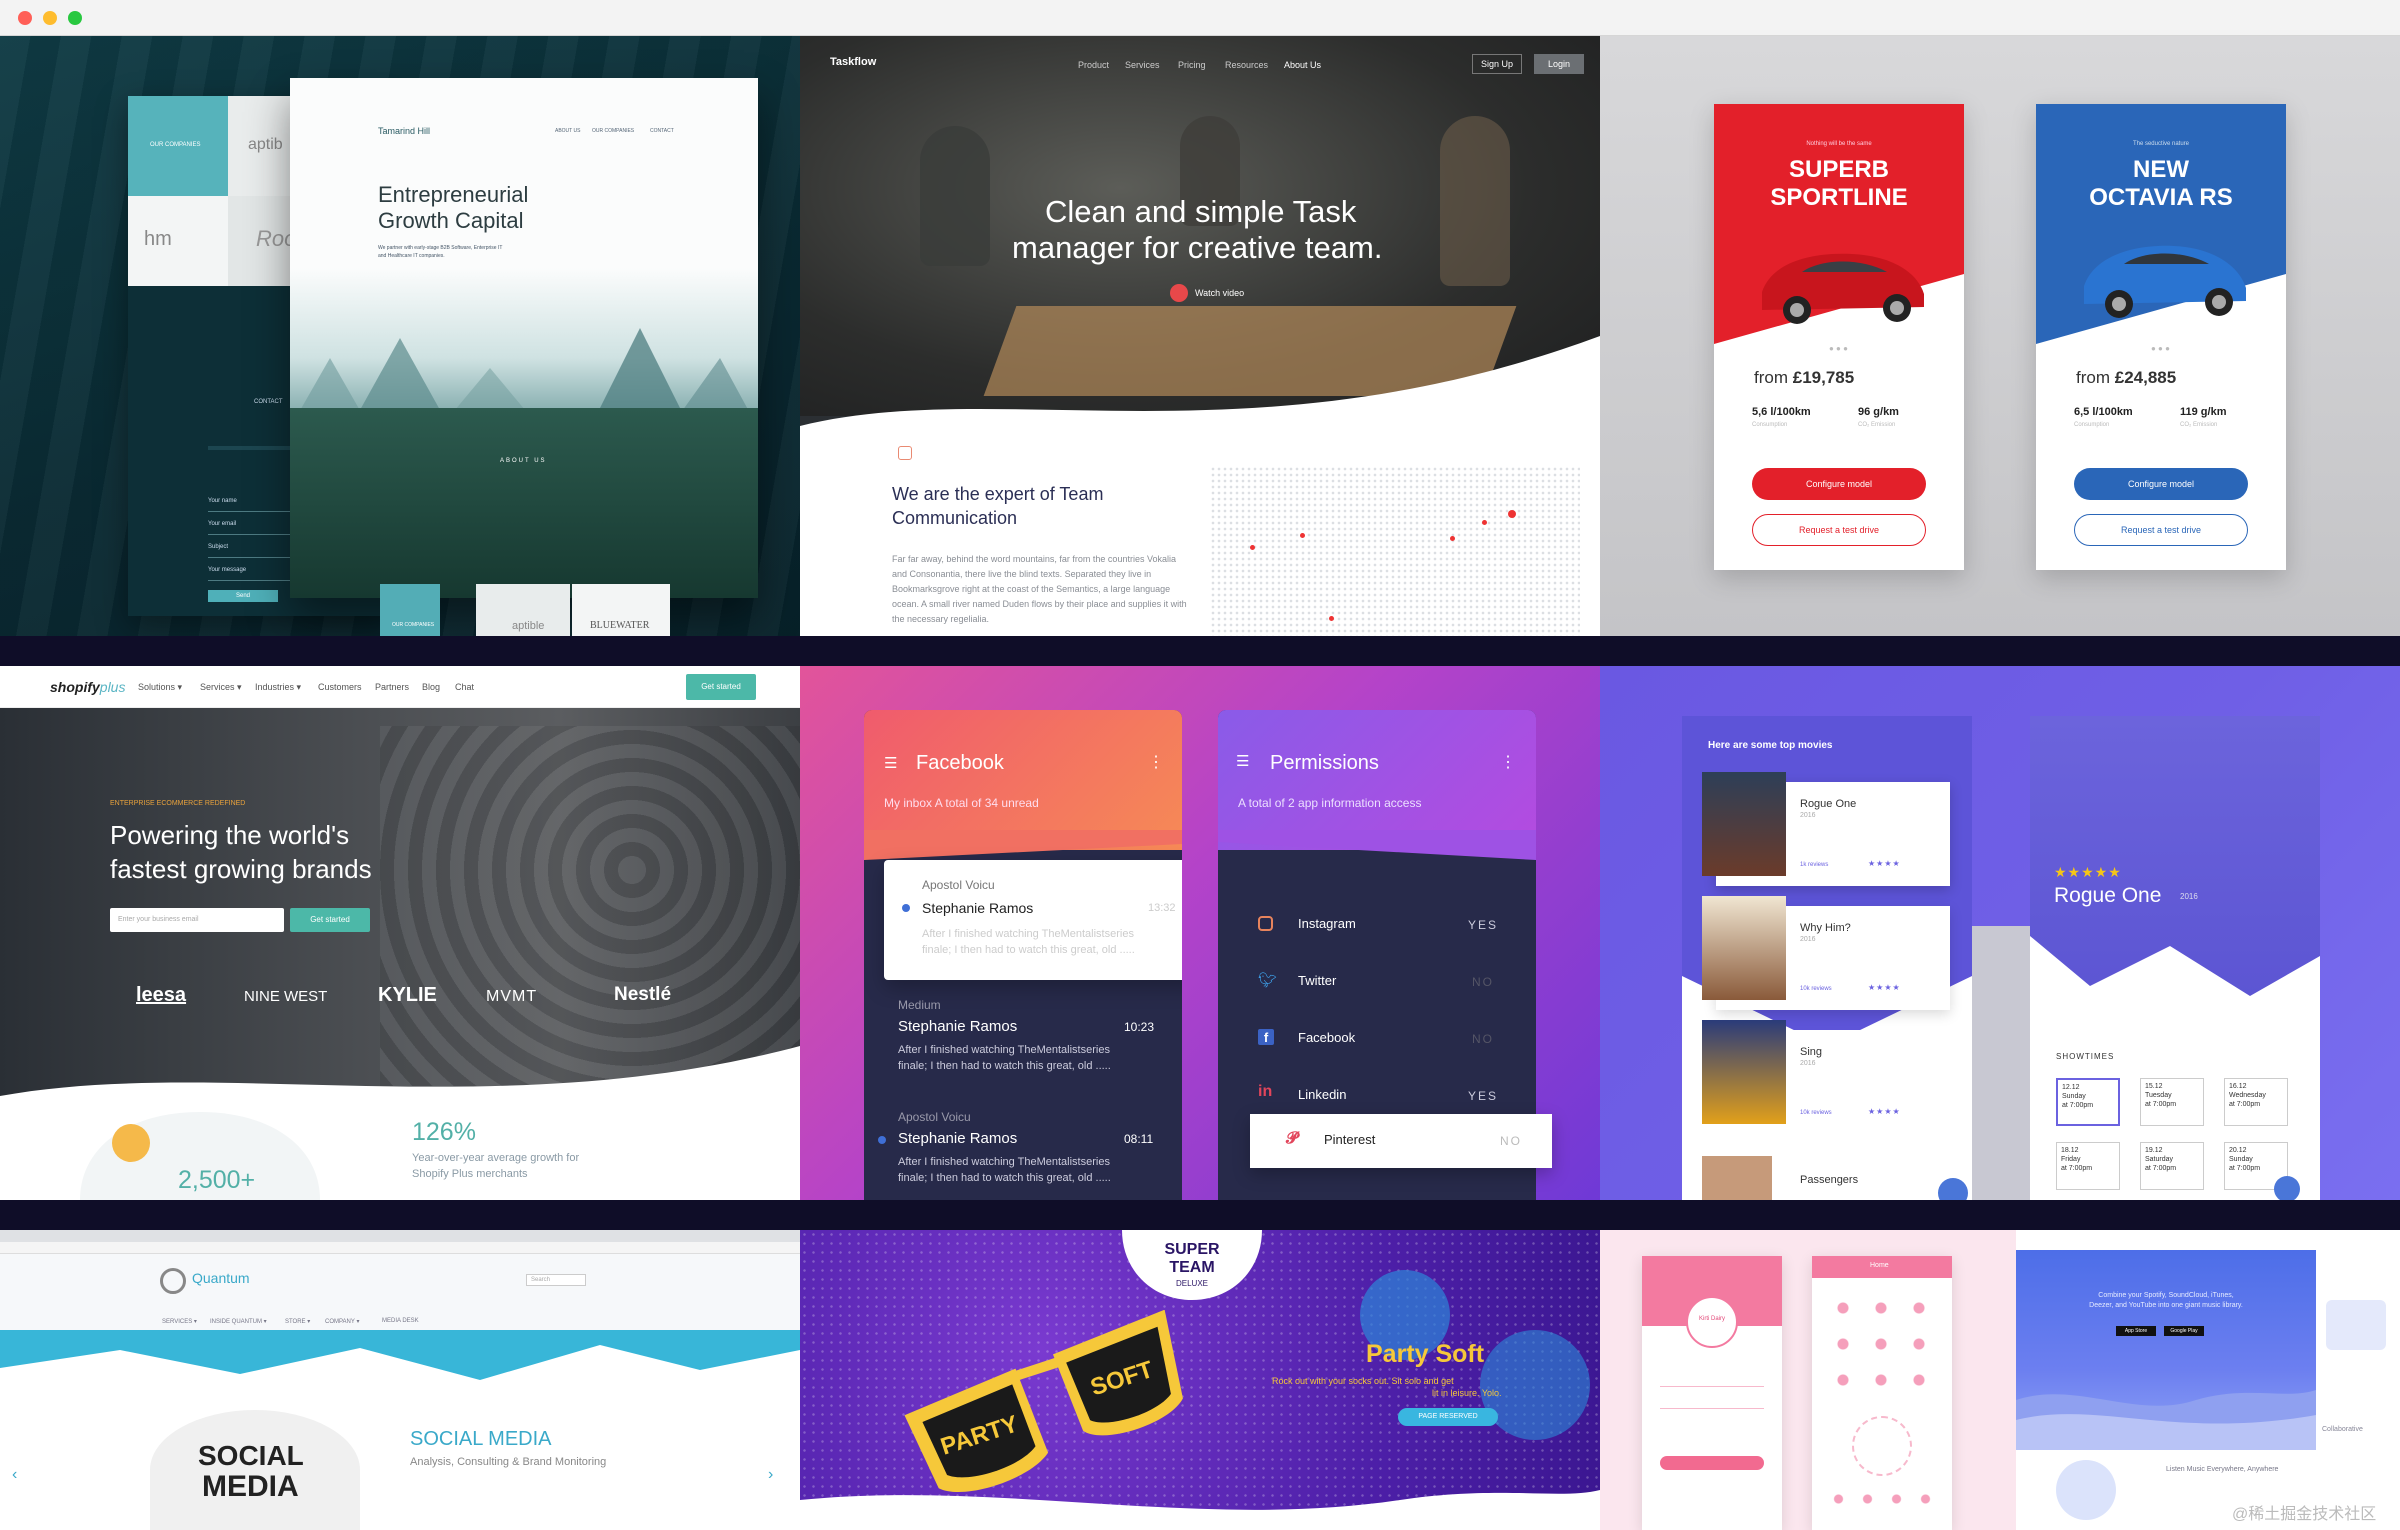 The width and height of the screenshot is (2400, 1530). Describe the element at coordinates (1192, 65) in the screenshot. I see `nav-pricing: Pricing` at that location.